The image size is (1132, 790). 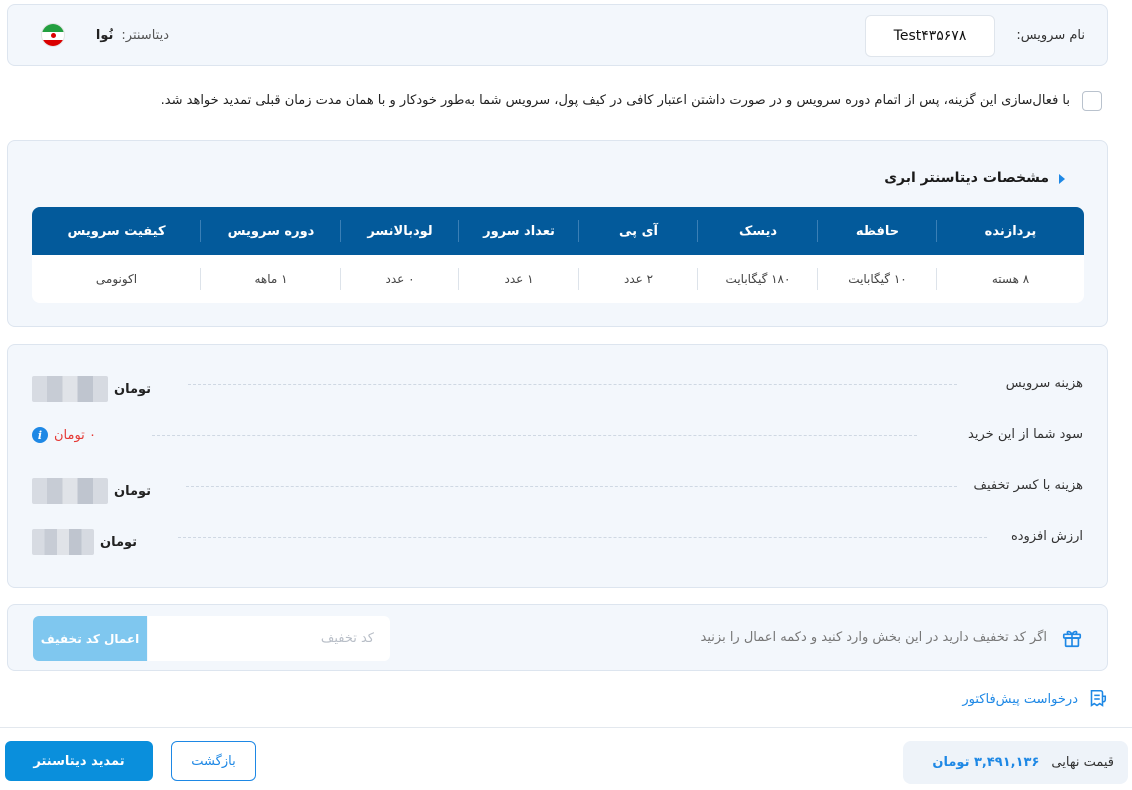 I want to click on discounted-cost-value: تومان, so click(x=91, y=491).